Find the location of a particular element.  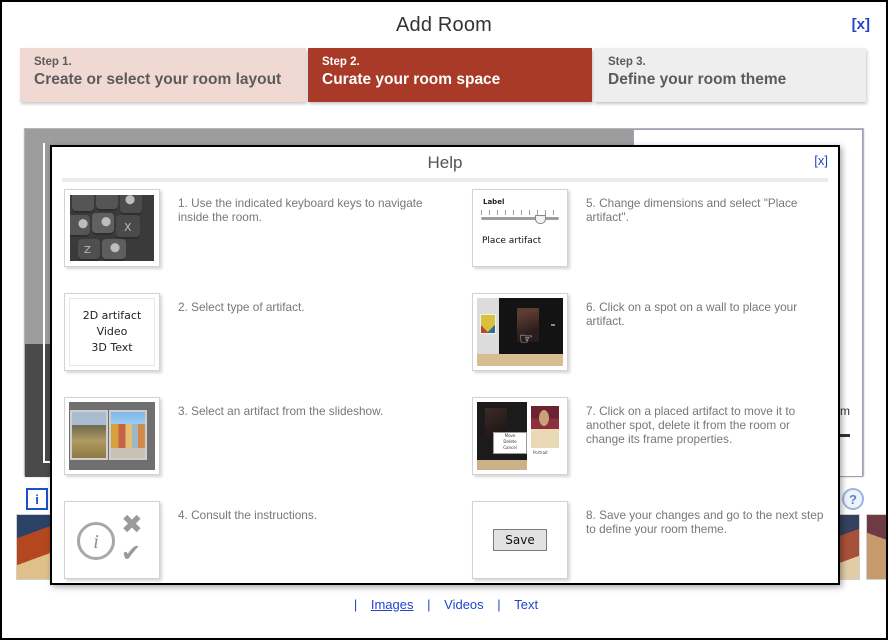

step-1-label: Create or select your room layout is located at coordinates (158, 79).